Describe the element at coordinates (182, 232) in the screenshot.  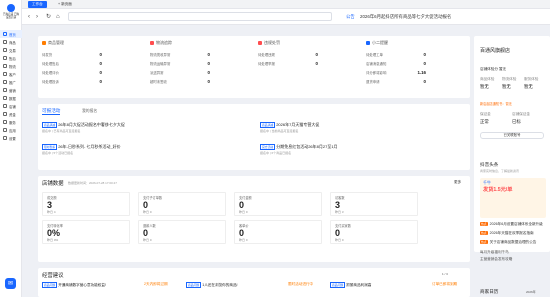
I see `metric-card: 退款人数 0 昨日 0` at that location.